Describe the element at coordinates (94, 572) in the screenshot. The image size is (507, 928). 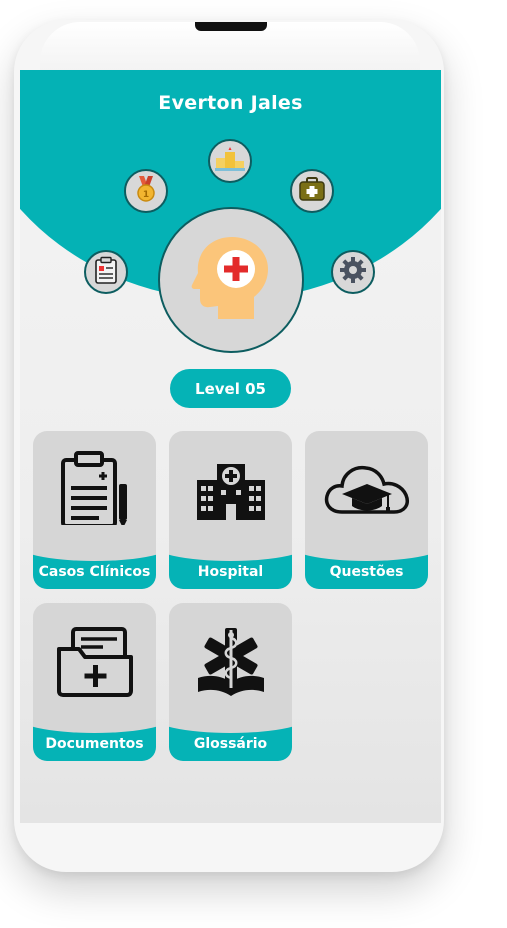
I see `menu-tile-label: Casos Clínicos` at that location.